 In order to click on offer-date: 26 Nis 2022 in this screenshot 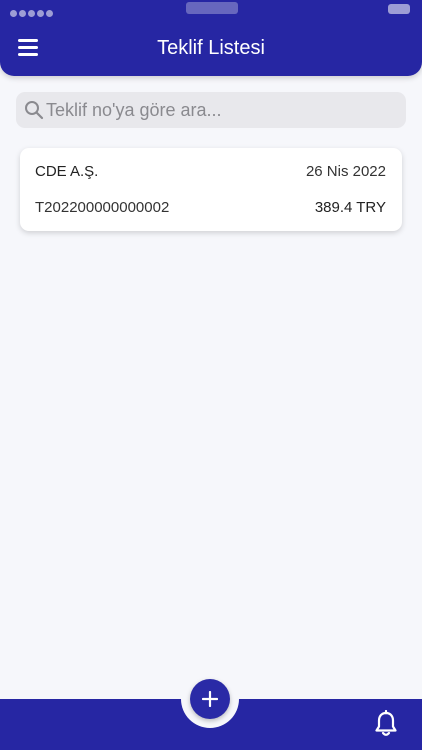, I will do `click(345, 171)`.